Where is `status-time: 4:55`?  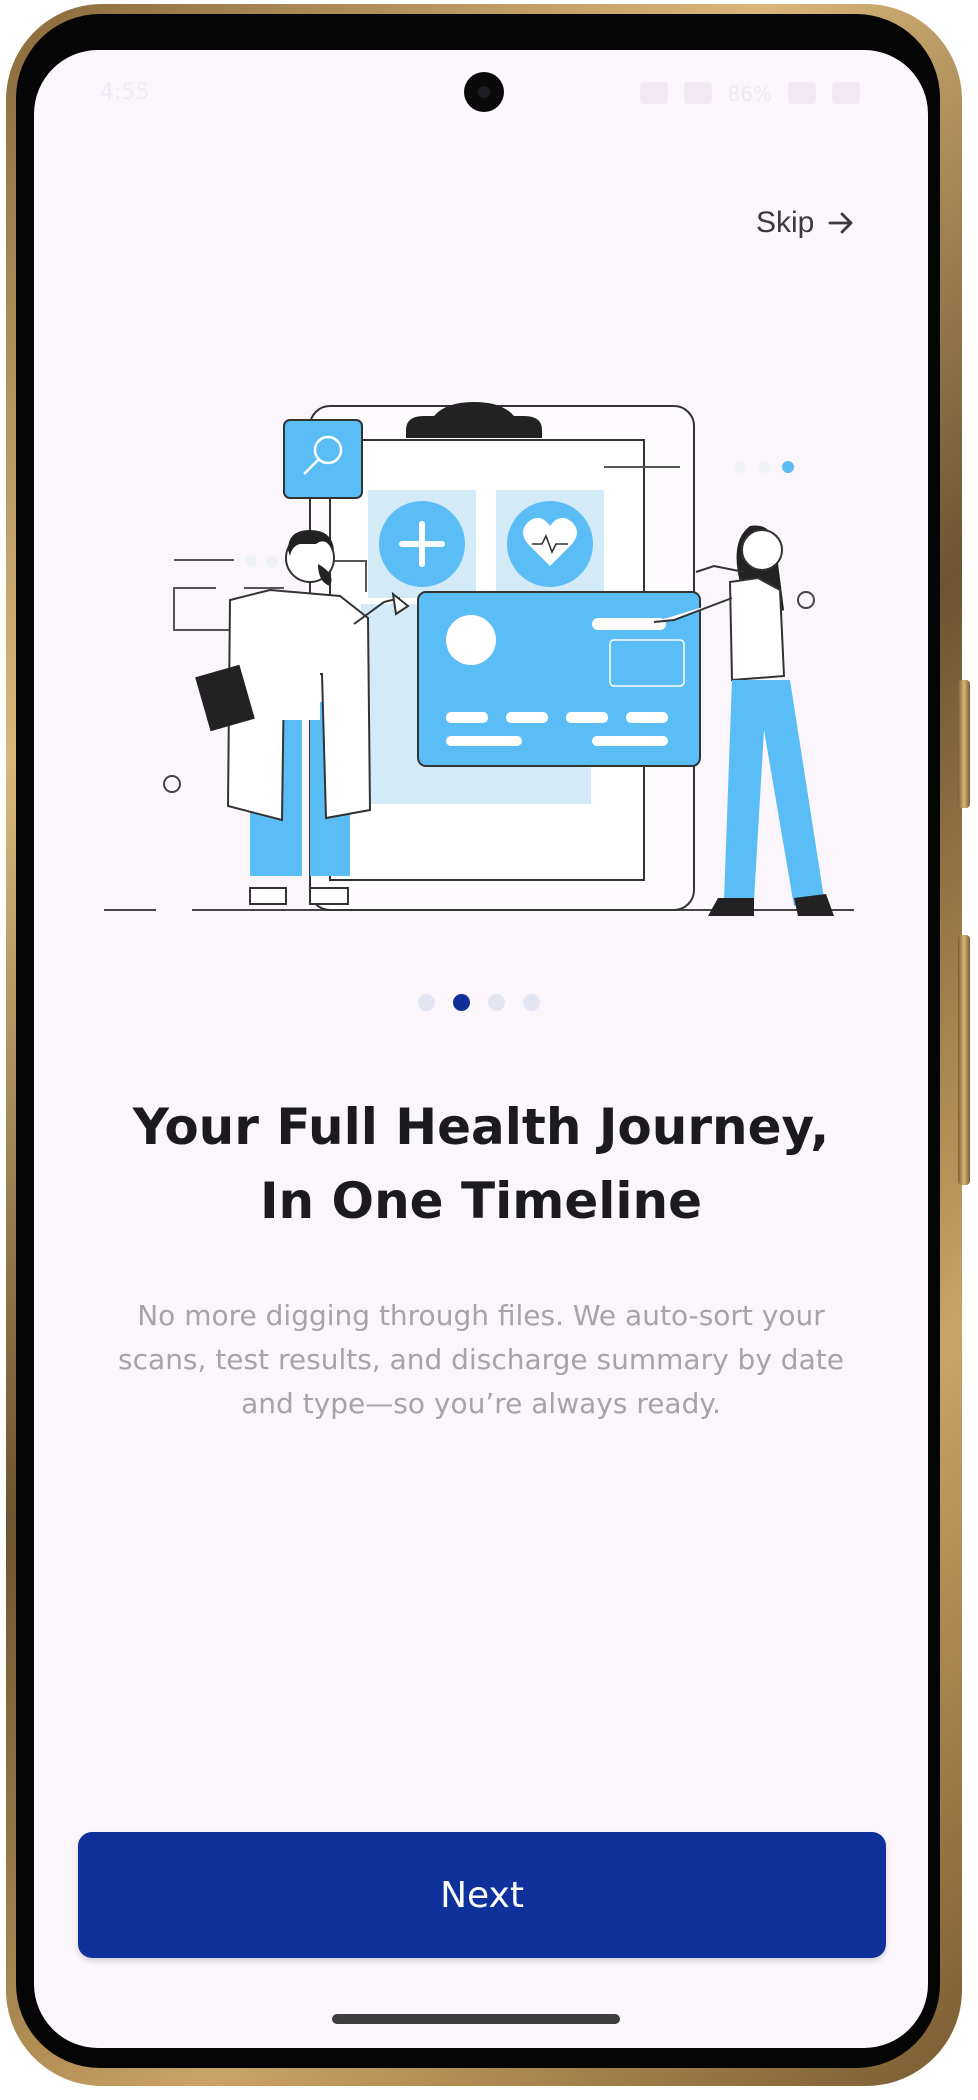
status-time: 4:55 is located at coordinates (125, 92).